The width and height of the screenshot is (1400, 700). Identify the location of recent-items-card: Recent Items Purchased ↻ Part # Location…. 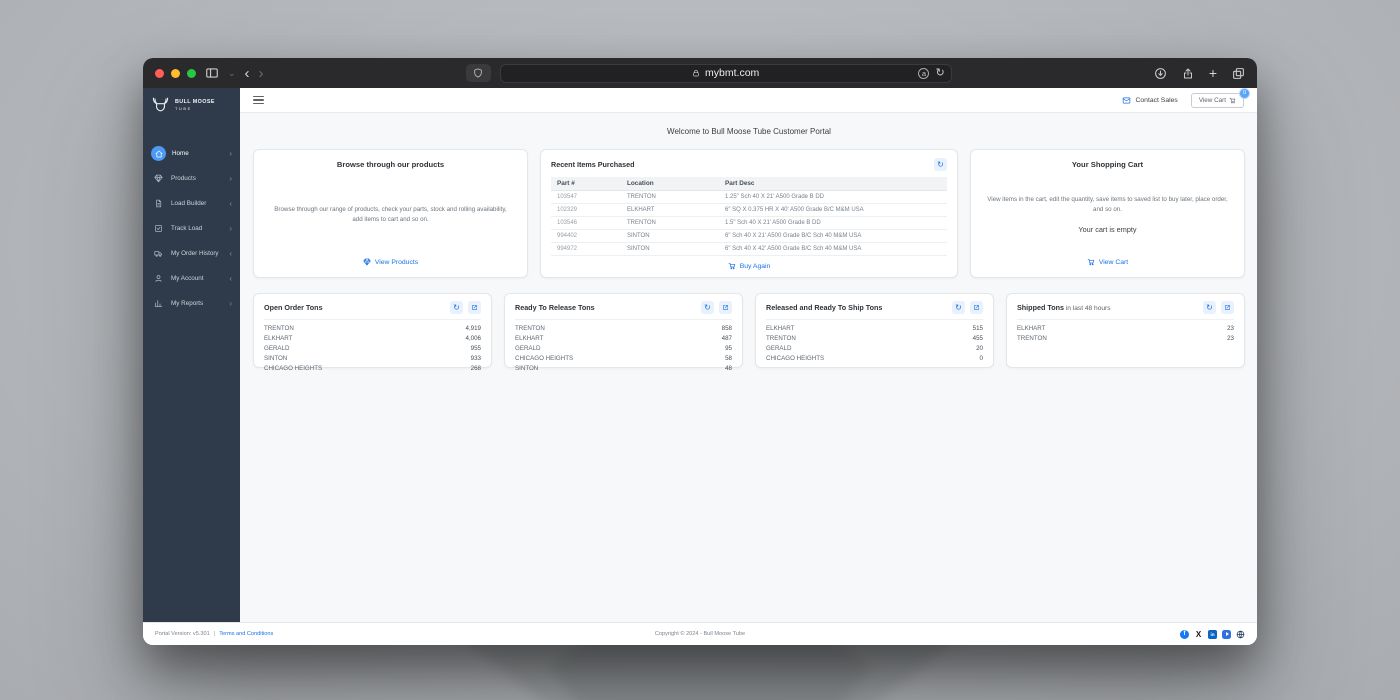
(749, 213).